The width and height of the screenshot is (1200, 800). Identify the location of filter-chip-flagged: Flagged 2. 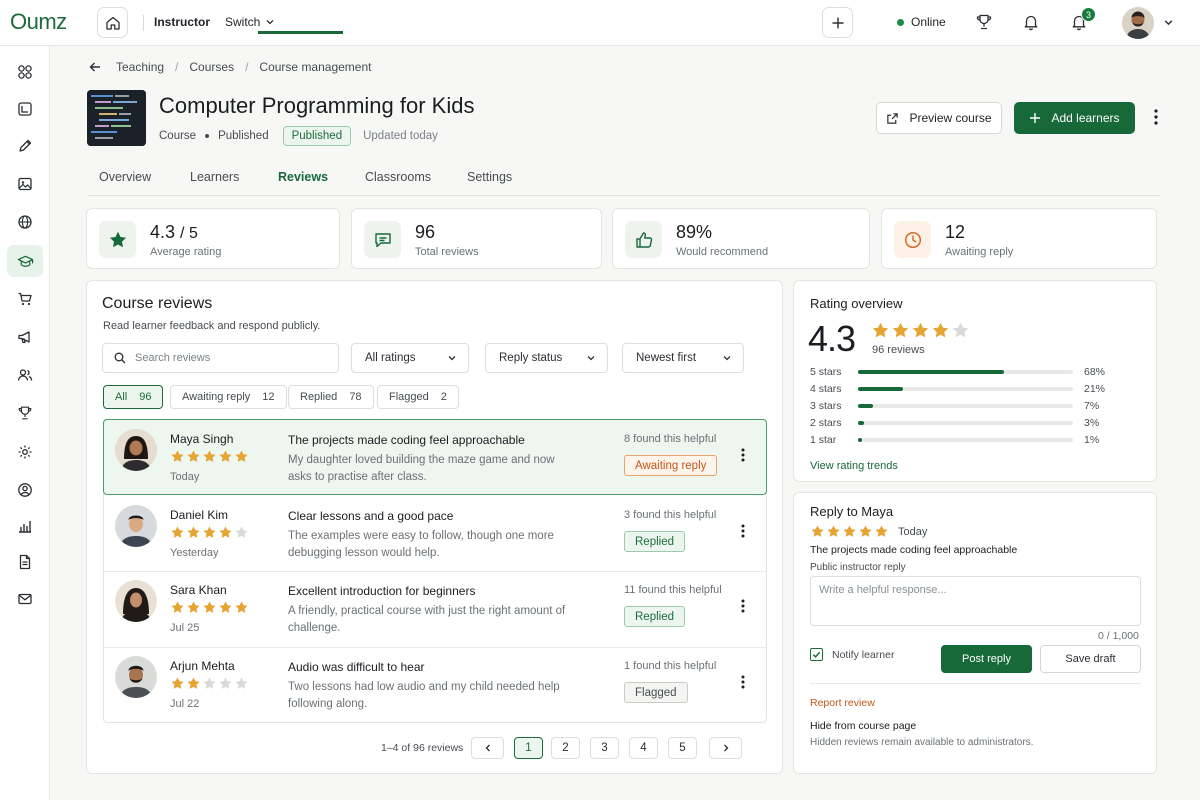
(418, 397).